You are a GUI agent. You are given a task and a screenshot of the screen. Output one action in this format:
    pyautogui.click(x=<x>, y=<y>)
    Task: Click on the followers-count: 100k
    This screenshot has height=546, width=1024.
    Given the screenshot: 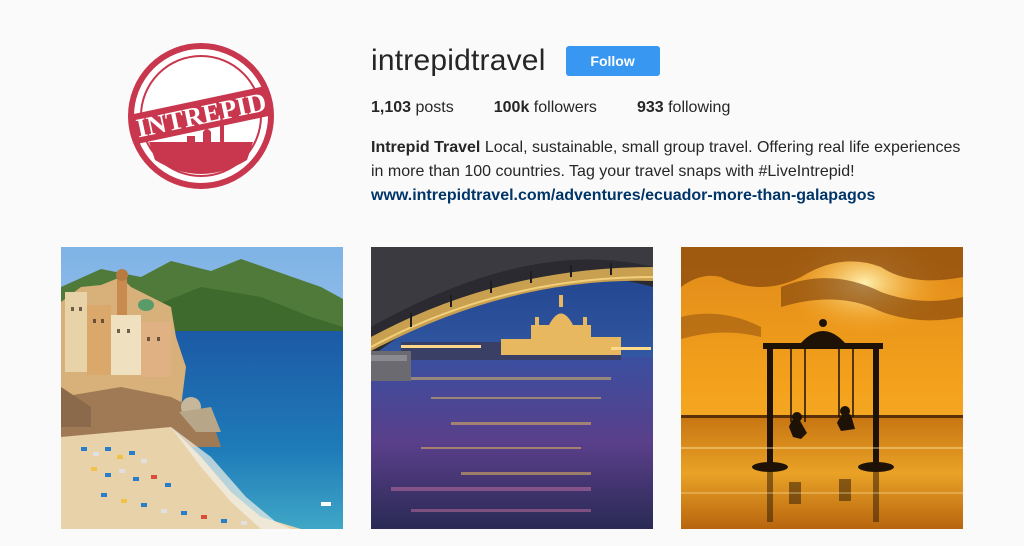 What is the action you would take?
    pyautogui.click(x=511, y=107)
    